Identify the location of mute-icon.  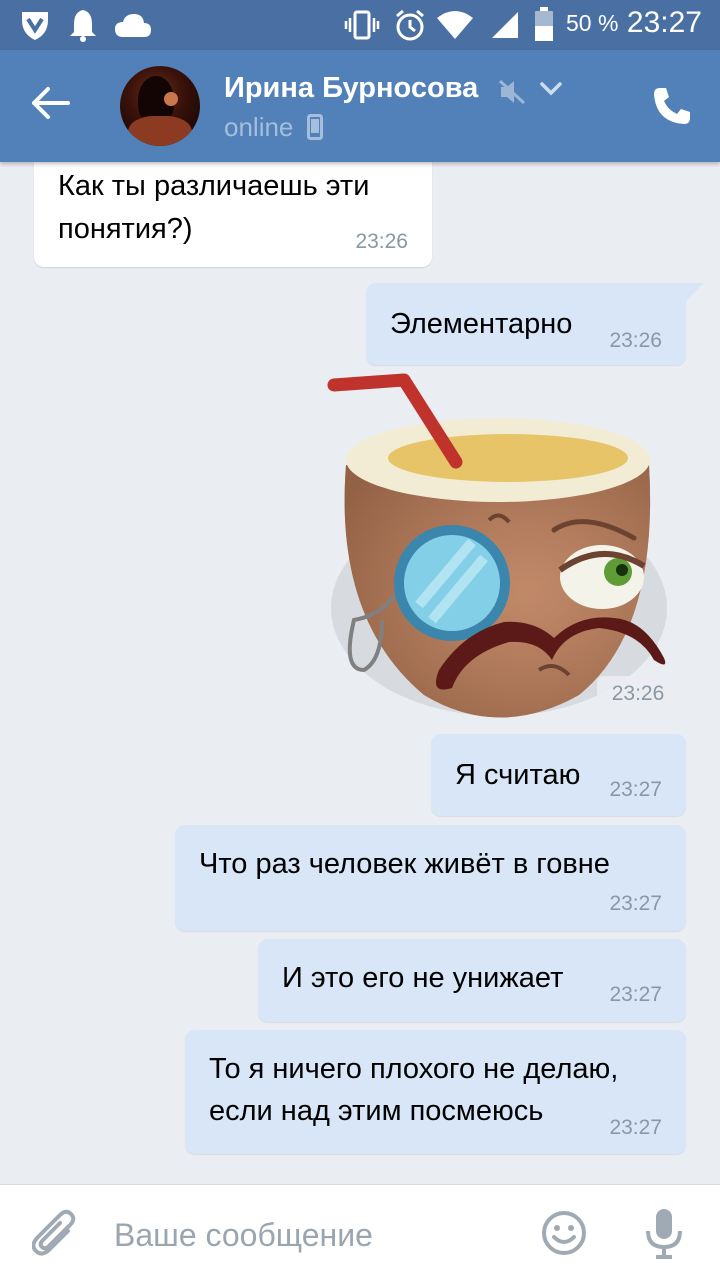
(512, 92).